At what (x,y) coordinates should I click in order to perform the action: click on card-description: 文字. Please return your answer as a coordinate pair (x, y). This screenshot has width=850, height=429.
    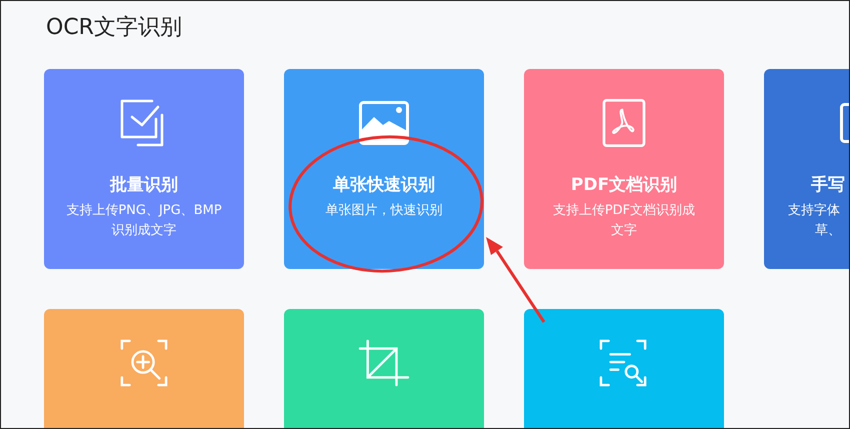
    Looking at the image, I should click on (624, 231).